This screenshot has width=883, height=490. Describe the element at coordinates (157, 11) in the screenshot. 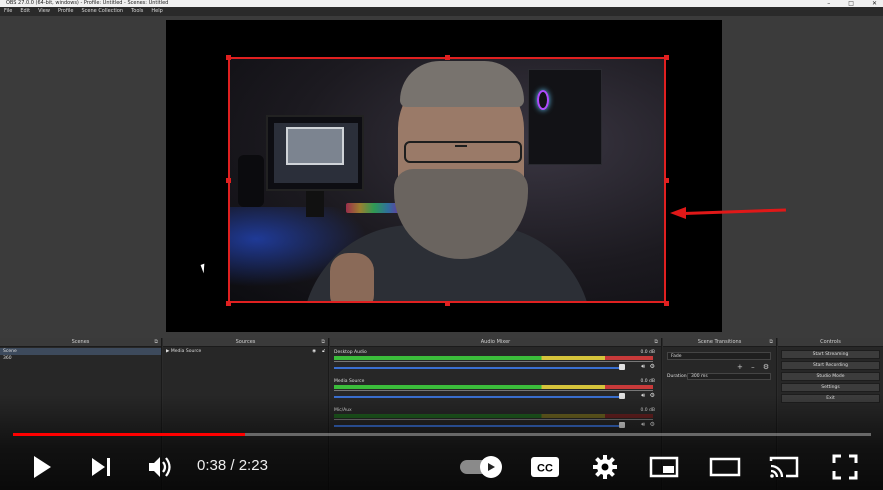

I see `menu-help: Help` at that location.